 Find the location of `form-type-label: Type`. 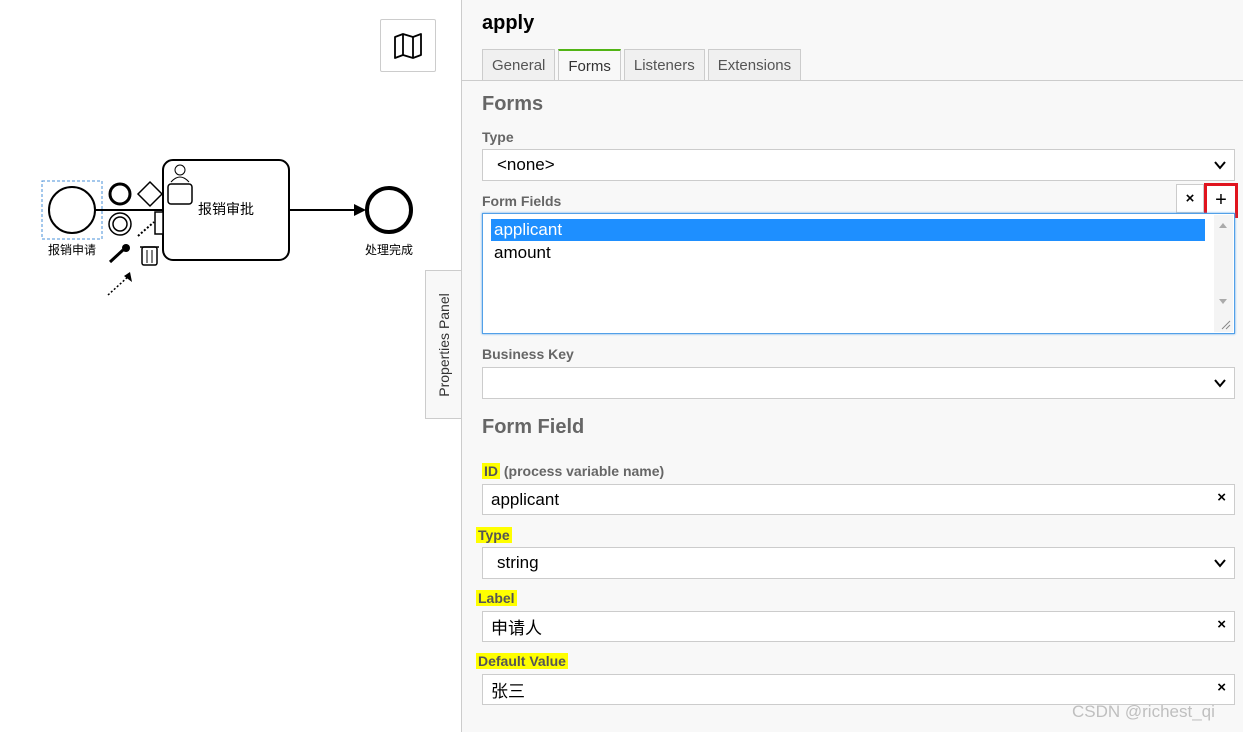

form-type-label: Type is located at coordinates (498, 137).